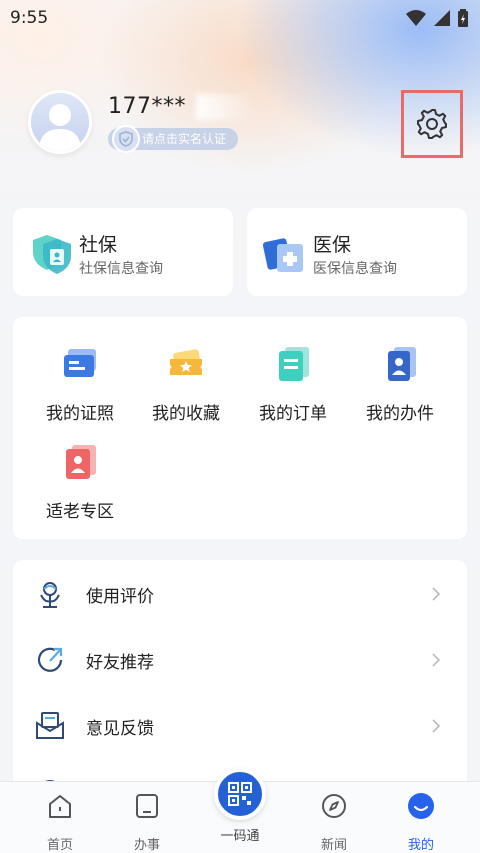 The width and height of the screenshot is (480, 853). Describe the element at coordinates (240, 726) in the screenshot. I see `list-item-feedback: 意见反馈` at that location.